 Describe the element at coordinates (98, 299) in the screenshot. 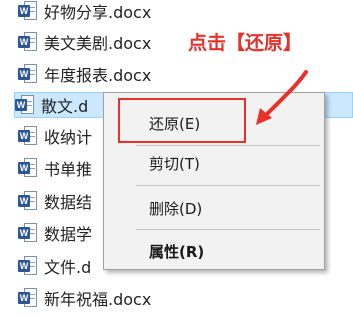

I see `file-name: 新年祝福.docx` at that location.